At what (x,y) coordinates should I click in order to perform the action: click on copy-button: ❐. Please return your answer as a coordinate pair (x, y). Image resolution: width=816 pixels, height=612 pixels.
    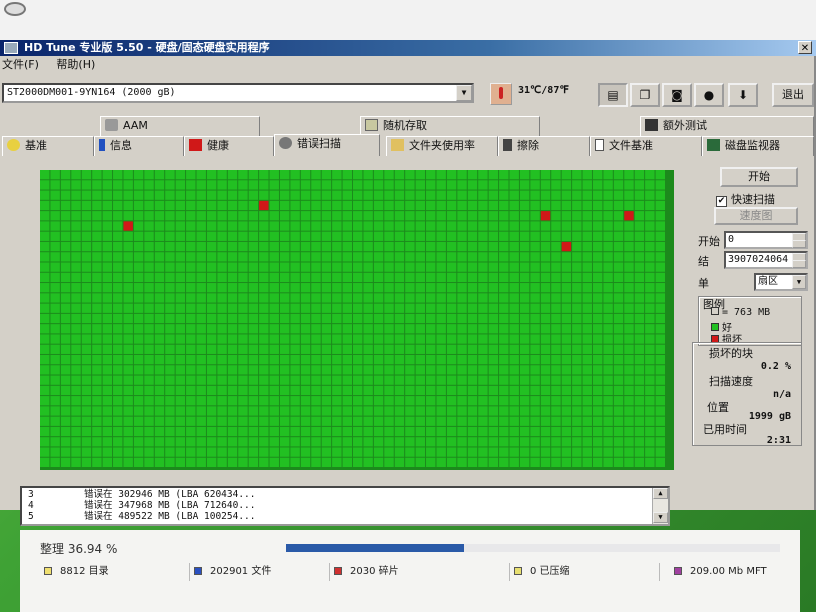
    Looking at the image, I should click on (645, 95).